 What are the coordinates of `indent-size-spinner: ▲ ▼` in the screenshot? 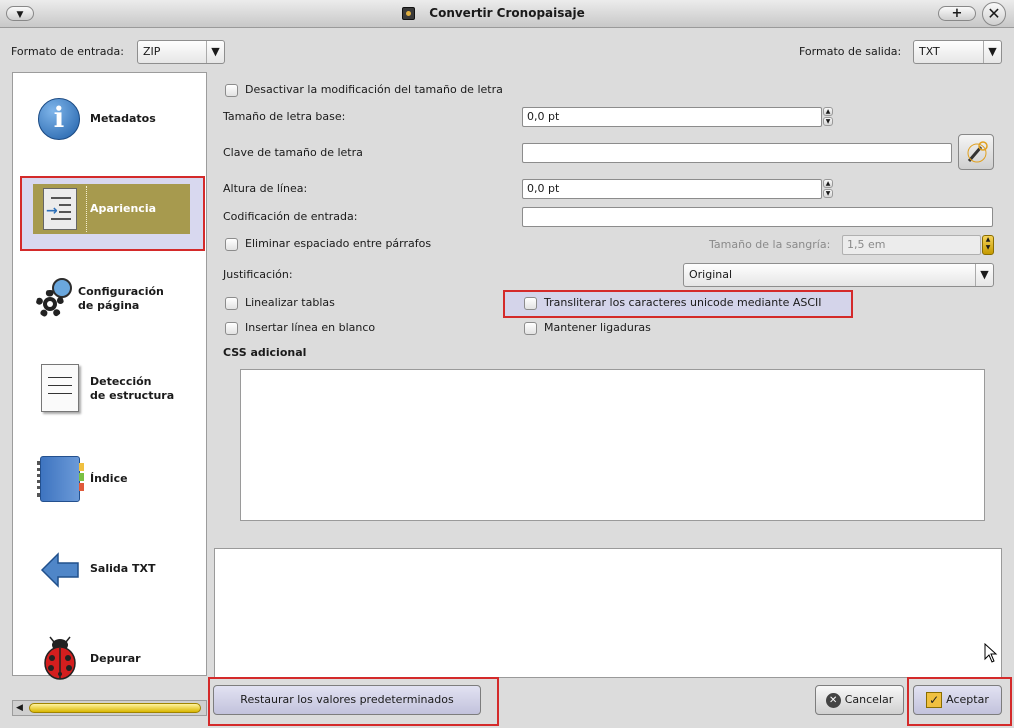 It's located at (988, 245).